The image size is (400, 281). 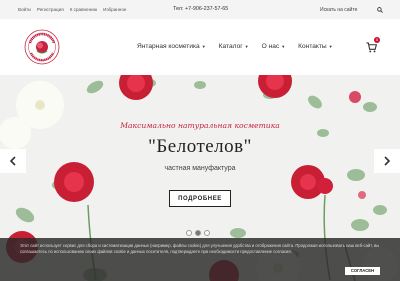 What do you see at coordinates (380, 10) in the screenshot?
I see `search-icon` at bounding box center [380, 10].